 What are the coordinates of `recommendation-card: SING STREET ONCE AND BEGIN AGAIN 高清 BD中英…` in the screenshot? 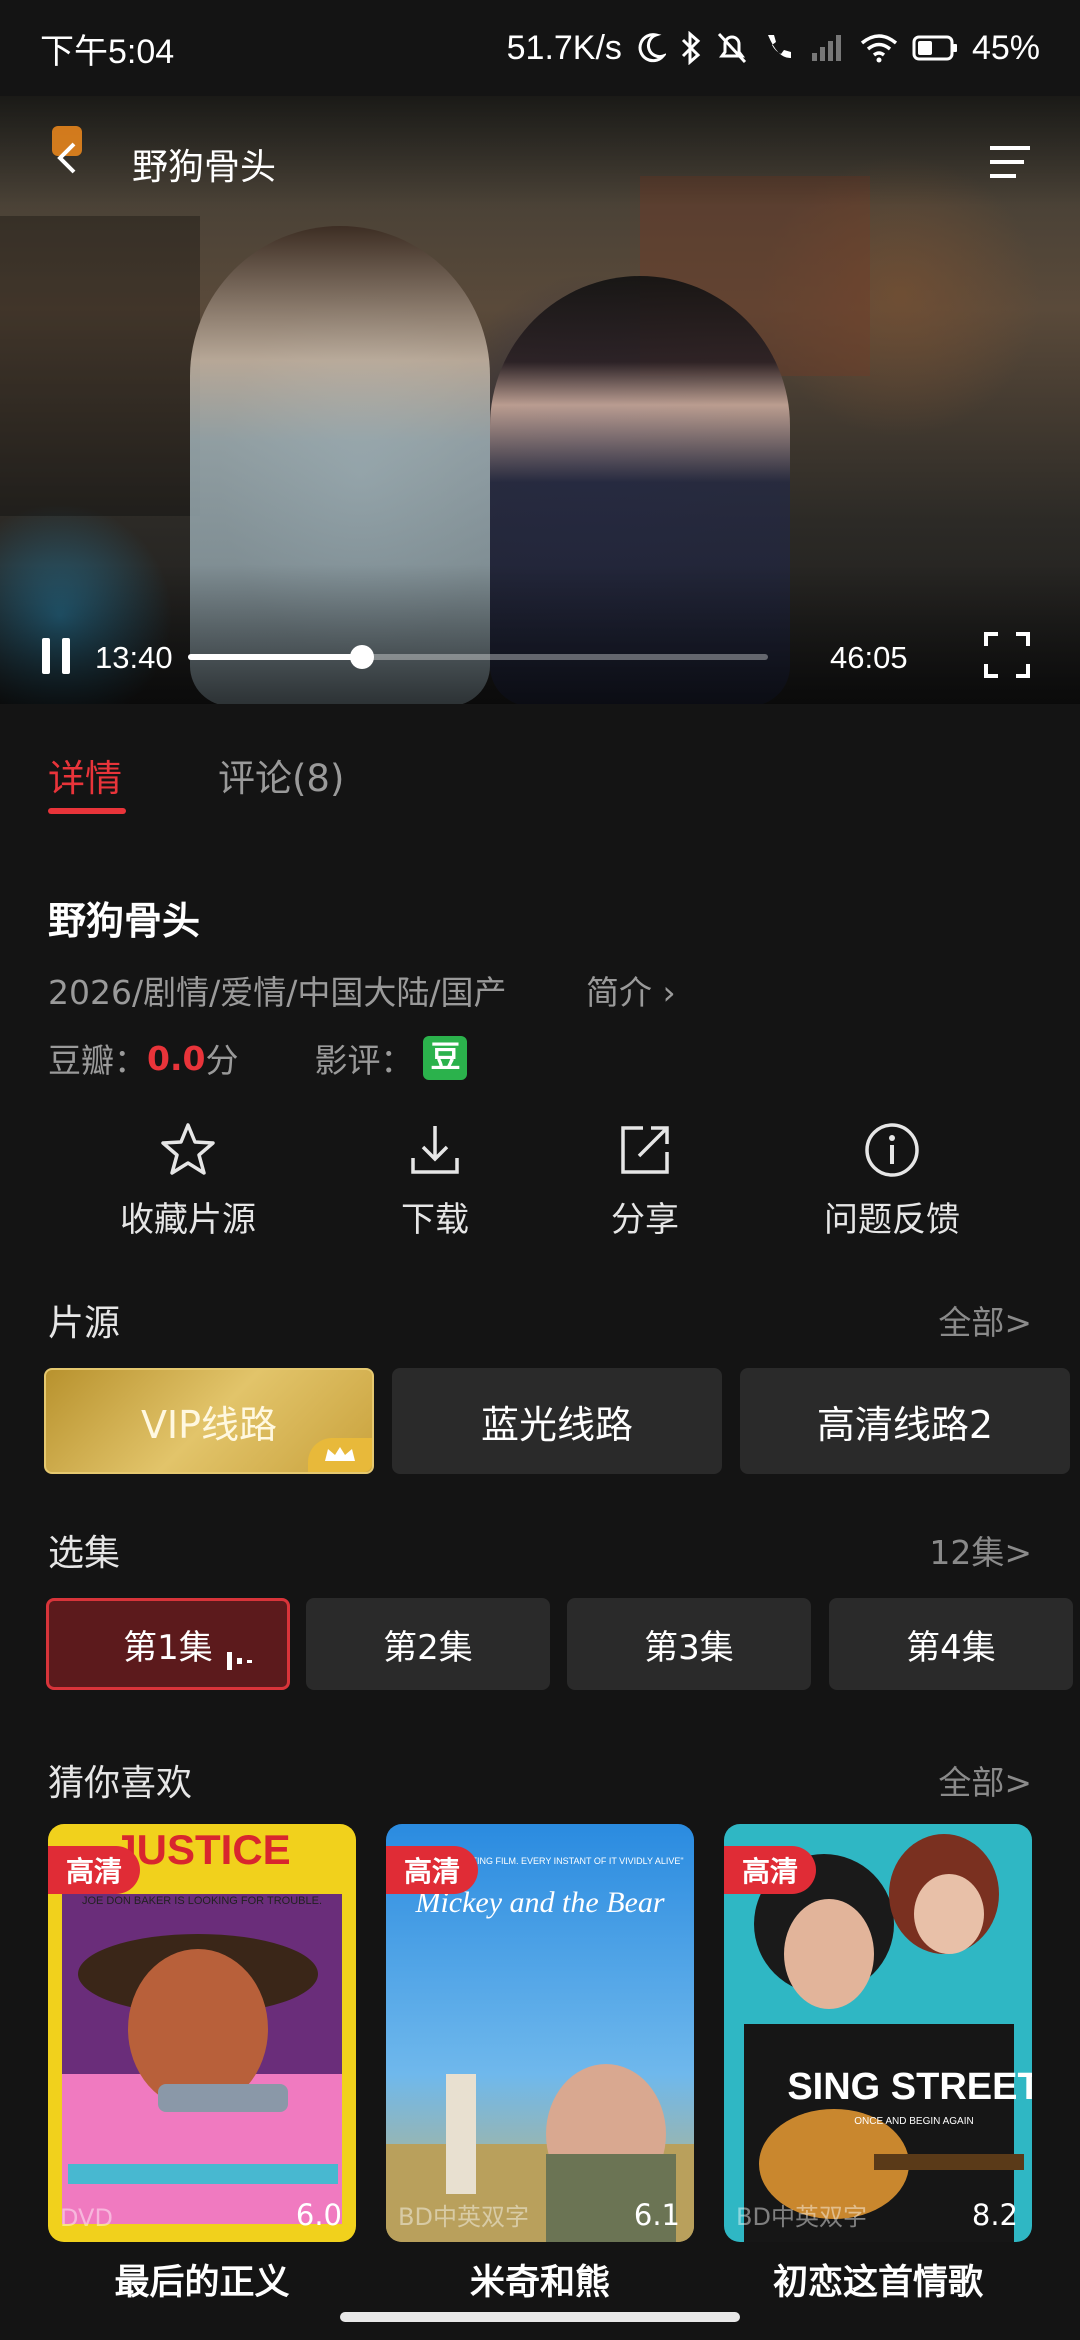 It's located at (878, 2033).